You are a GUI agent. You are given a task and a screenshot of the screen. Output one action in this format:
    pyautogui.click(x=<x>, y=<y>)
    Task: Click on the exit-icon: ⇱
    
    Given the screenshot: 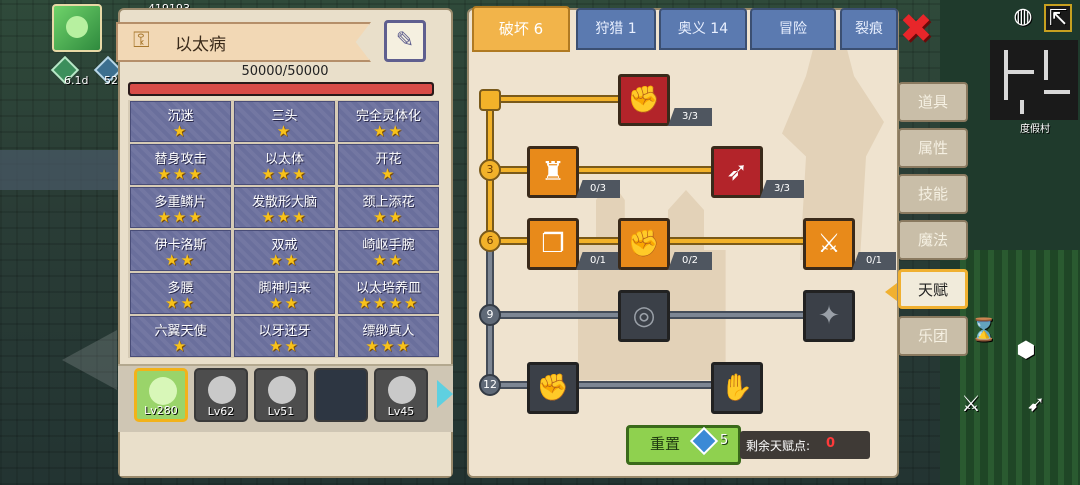 What is the action you would take?
    pyautogui.click(x=1058, y=18)
    